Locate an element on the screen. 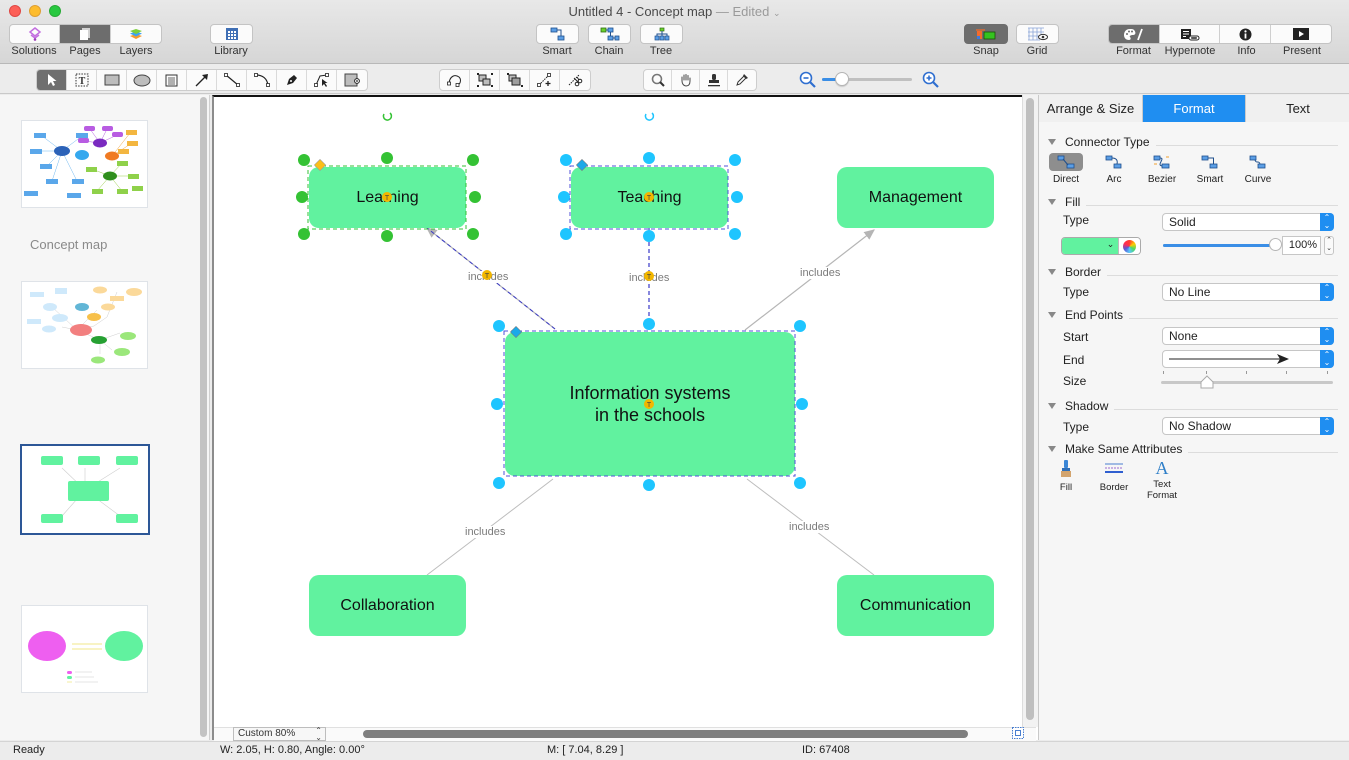  fill-type-select: Solid ⌃ ⌄ is located at coordinates (1248, 222).